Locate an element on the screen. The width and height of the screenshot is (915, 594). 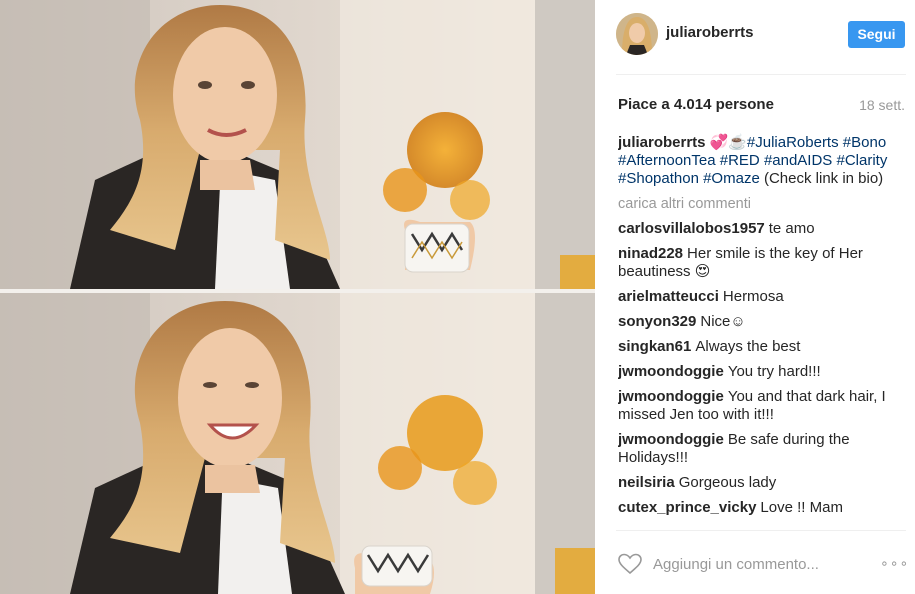
comment-text: Hermosa is located at coordinates (753, 296).